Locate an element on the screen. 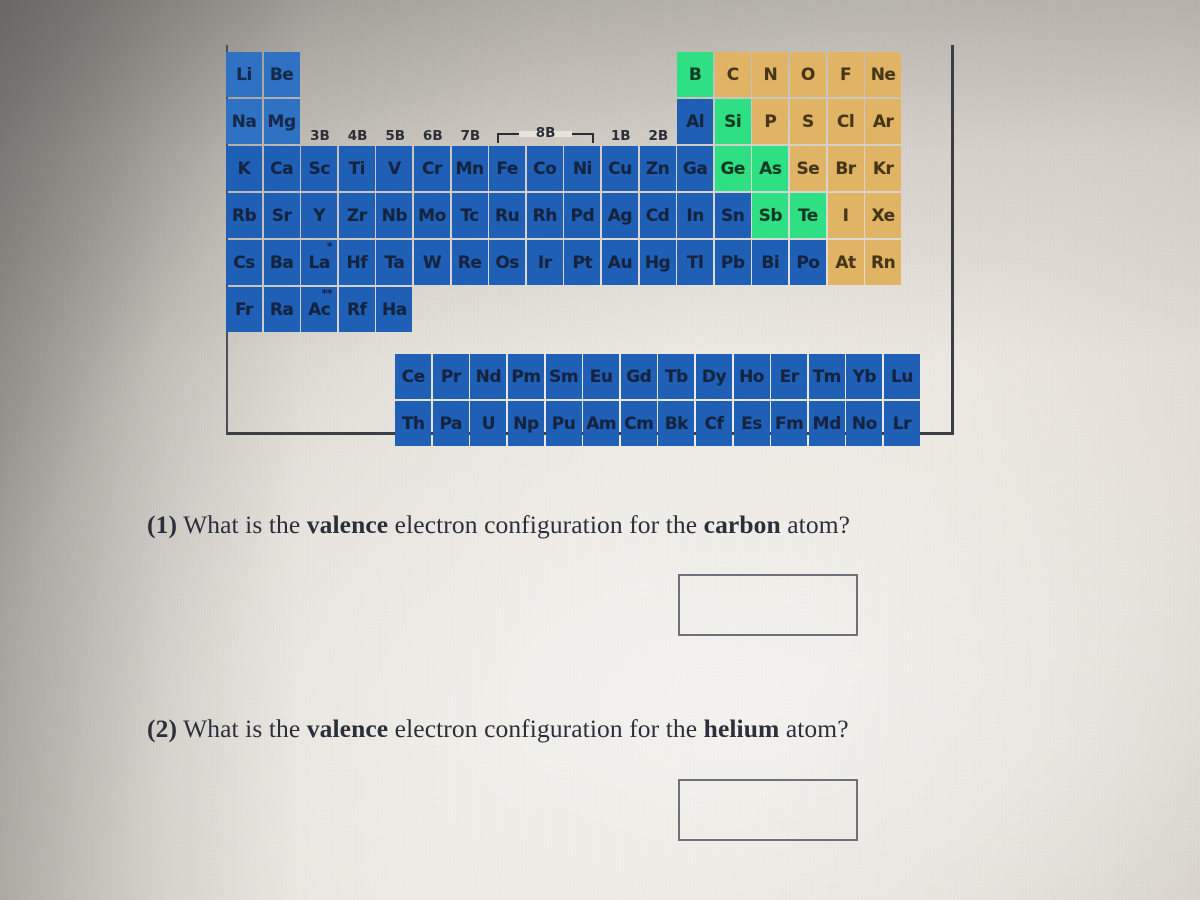  element-cell-pu: Pu is located at coordinates (563, 423).